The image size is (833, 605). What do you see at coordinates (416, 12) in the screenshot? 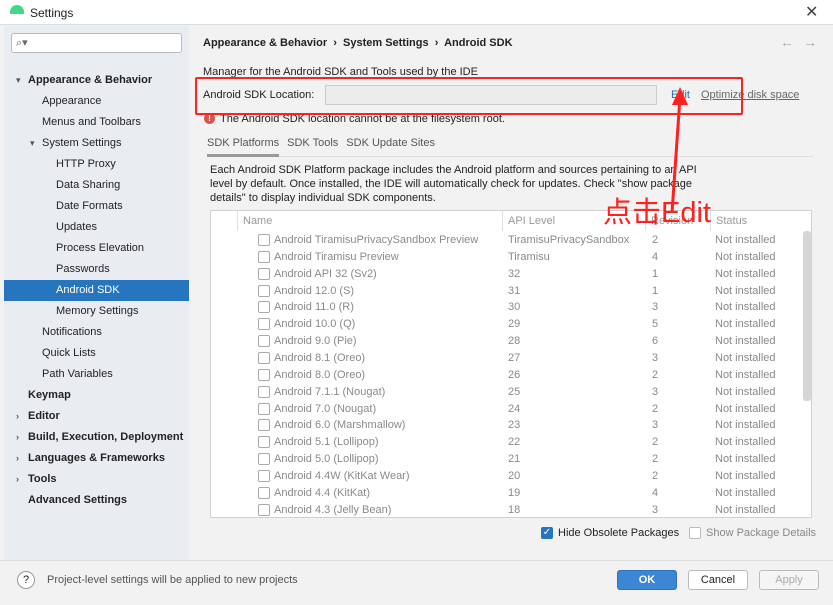
I see `title-bar: Settings ✕` at bounding box center [416, 12].